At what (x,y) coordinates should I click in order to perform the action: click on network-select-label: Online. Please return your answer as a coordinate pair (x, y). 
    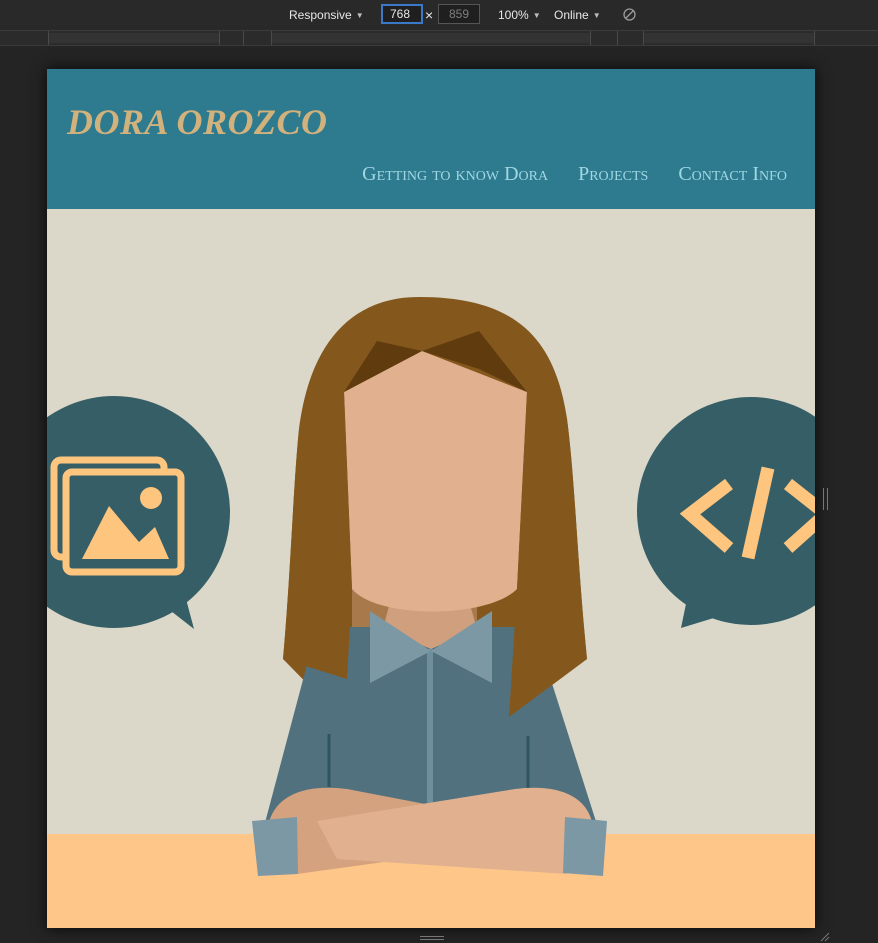
    Looking at the image, I should click on (571, 15).